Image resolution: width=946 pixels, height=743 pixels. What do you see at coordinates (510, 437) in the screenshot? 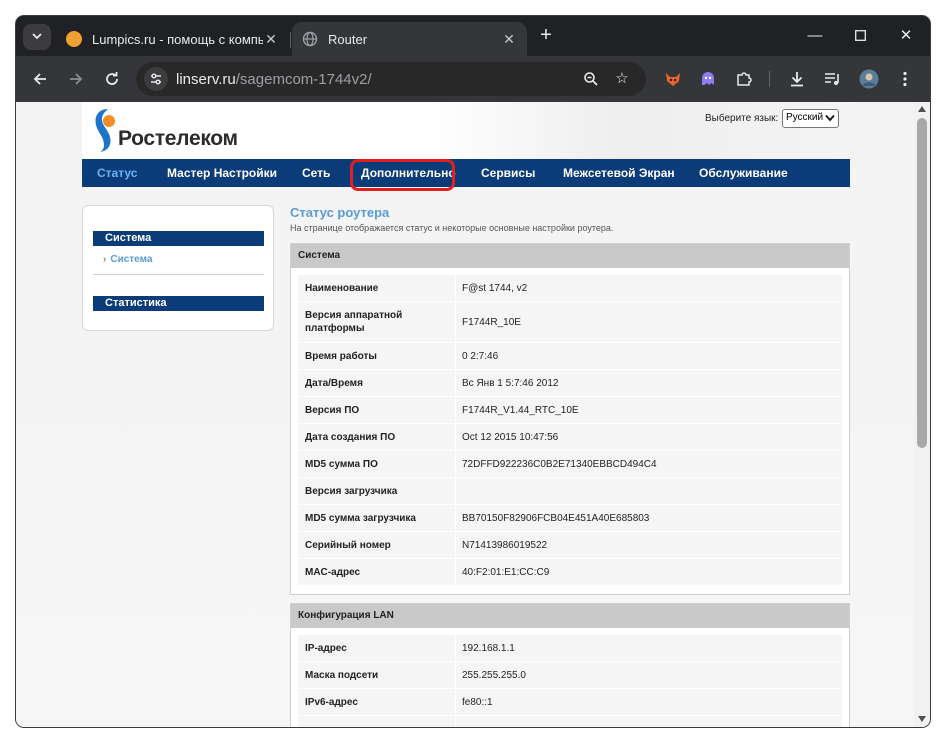
I see `row-value: Oct 12 2015 10:47:56` at bounding box center [510, 437].